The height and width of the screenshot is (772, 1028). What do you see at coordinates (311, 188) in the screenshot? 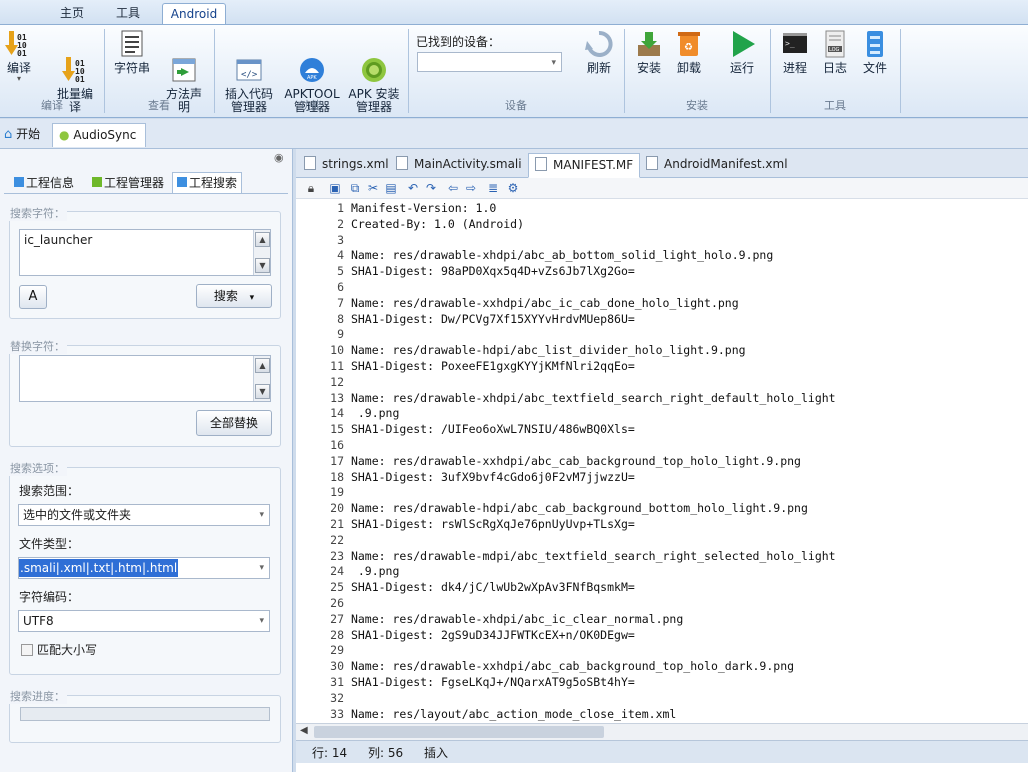
I see `lock-icon: 🔒︎` at bounding box center [311, 188].